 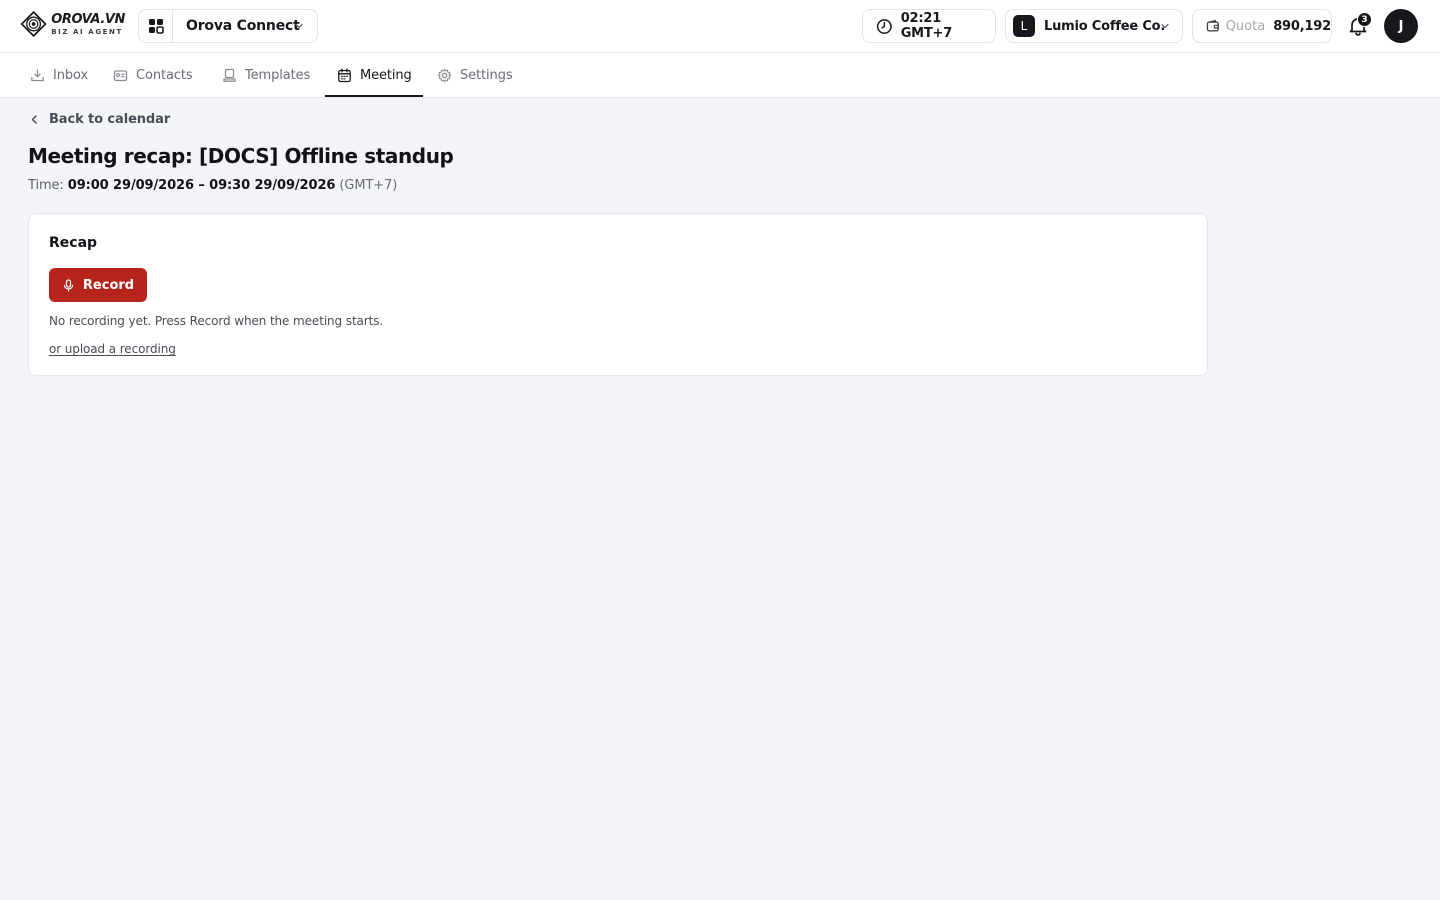 I want to click on wallet-icon, so click(x=1212, y=25).